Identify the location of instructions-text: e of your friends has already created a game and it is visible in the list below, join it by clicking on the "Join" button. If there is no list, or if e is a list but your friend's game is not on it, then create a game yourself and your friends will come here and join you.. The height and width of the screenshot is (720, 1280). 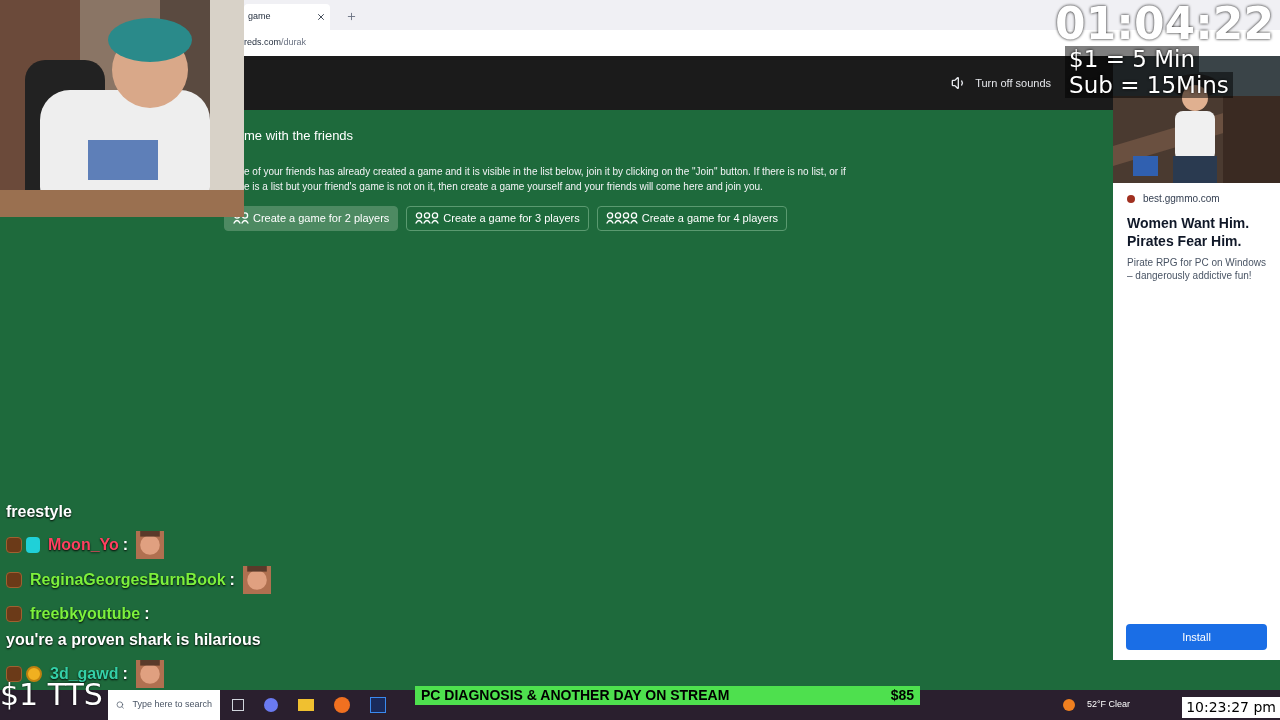
(545, 179).